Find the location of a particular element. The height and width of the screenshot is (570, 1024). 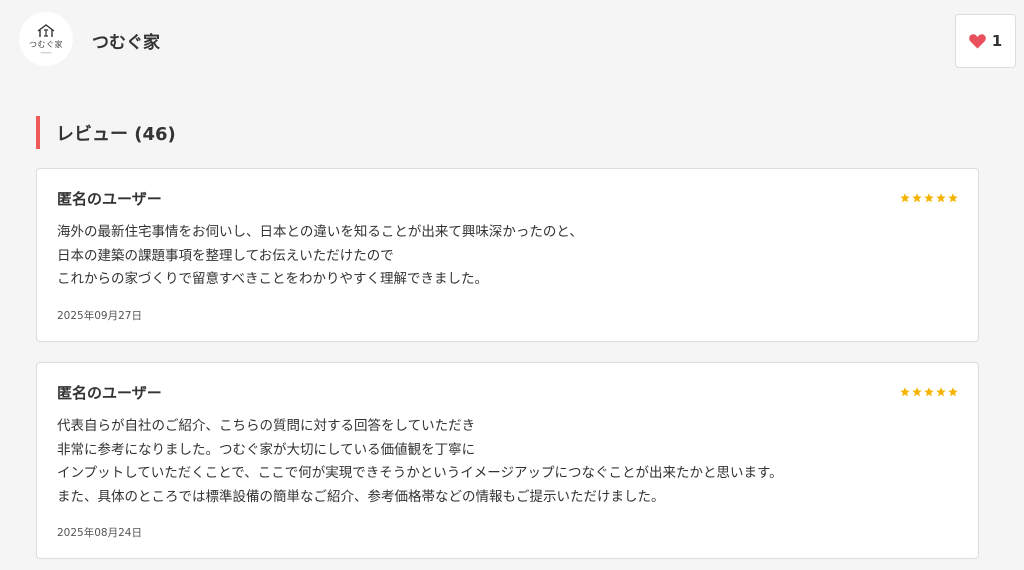

header: つむぐ家 ━━━━━━ つむぐ家 1 is located at coordinates (512, 40).